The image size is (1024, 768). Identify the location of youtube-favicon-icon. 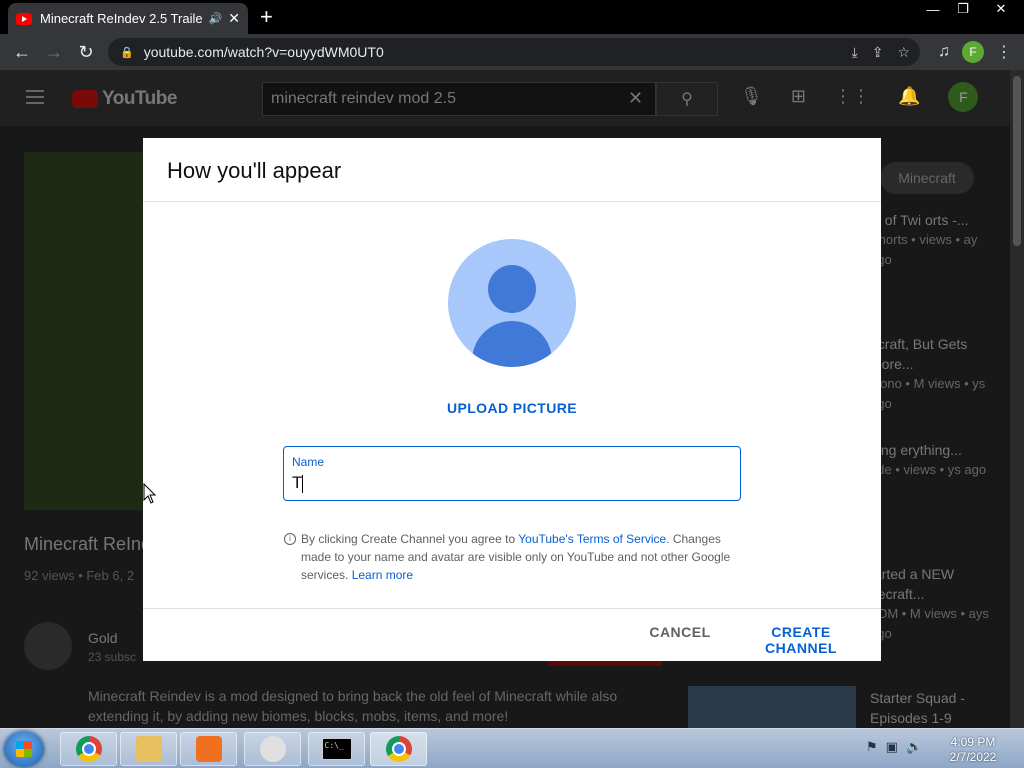
(24, 18).